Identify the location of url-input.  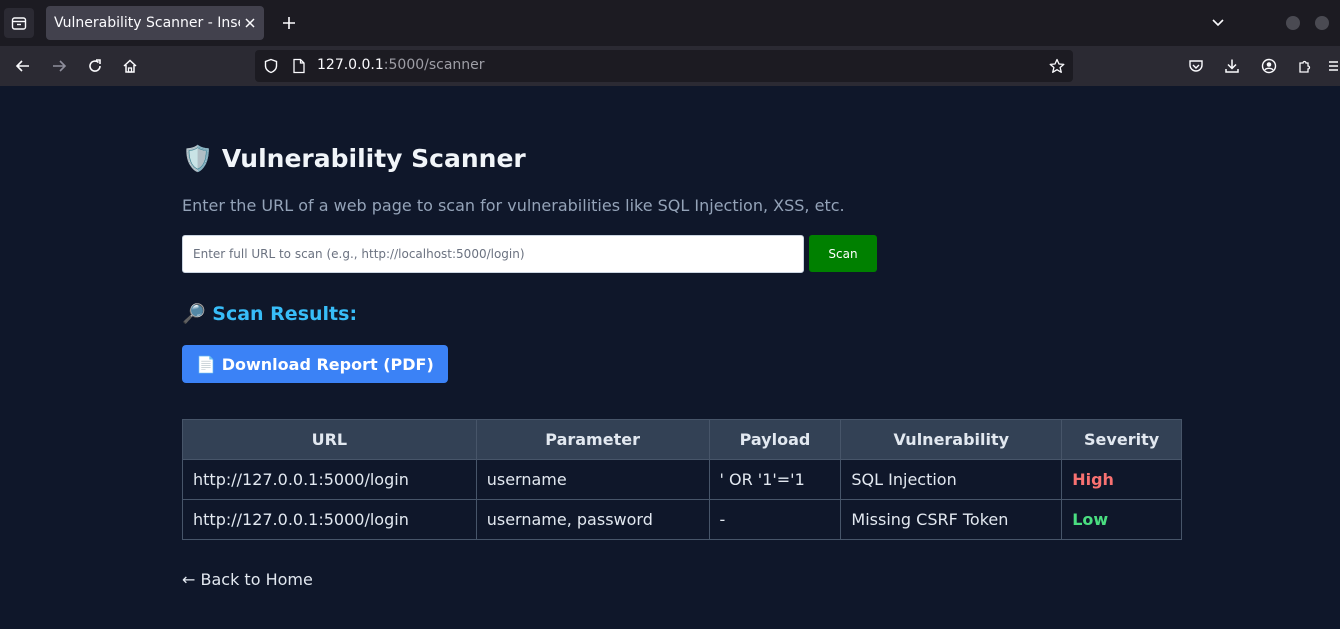
(493, 254).